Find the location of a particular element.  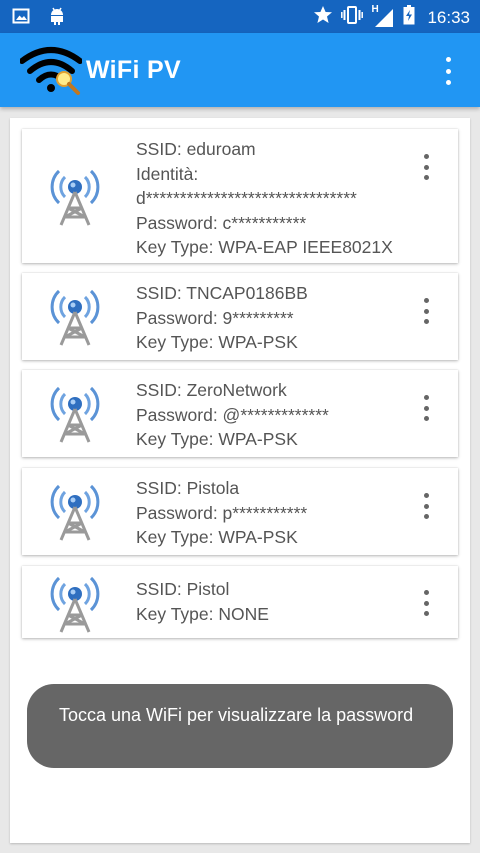

android-icon is located at coordinates (57, 18).